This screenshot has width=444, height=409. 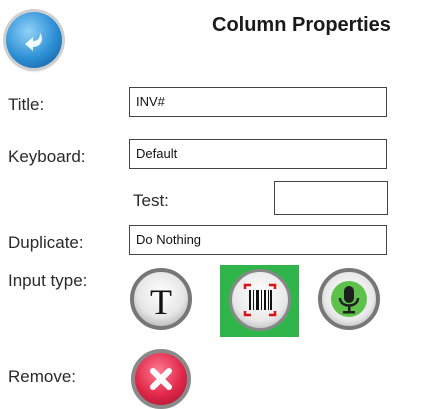 What do you see at coordinates (331, 198) in the screenshot?
I see `test-field` at bounding box center [331, 198].